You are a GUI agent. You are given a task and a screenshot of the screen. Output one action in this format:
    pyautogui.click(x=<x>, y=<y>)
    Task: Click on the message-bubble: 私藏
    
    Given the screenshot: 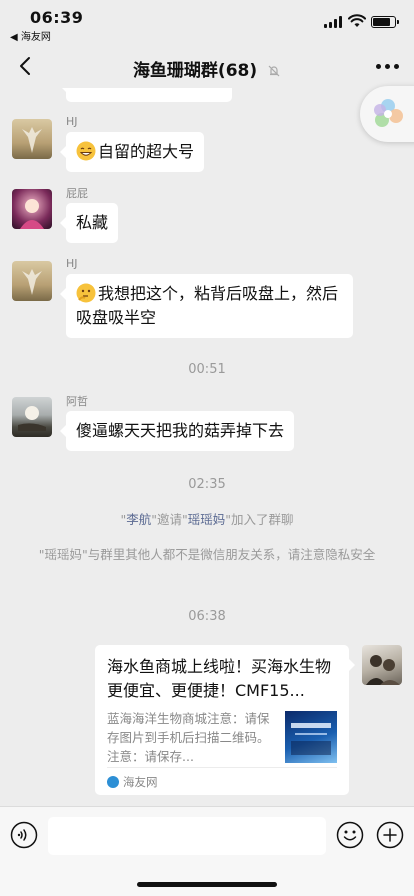 What is the action you would take?
    pyautogui.click(x=89, y=223)
    